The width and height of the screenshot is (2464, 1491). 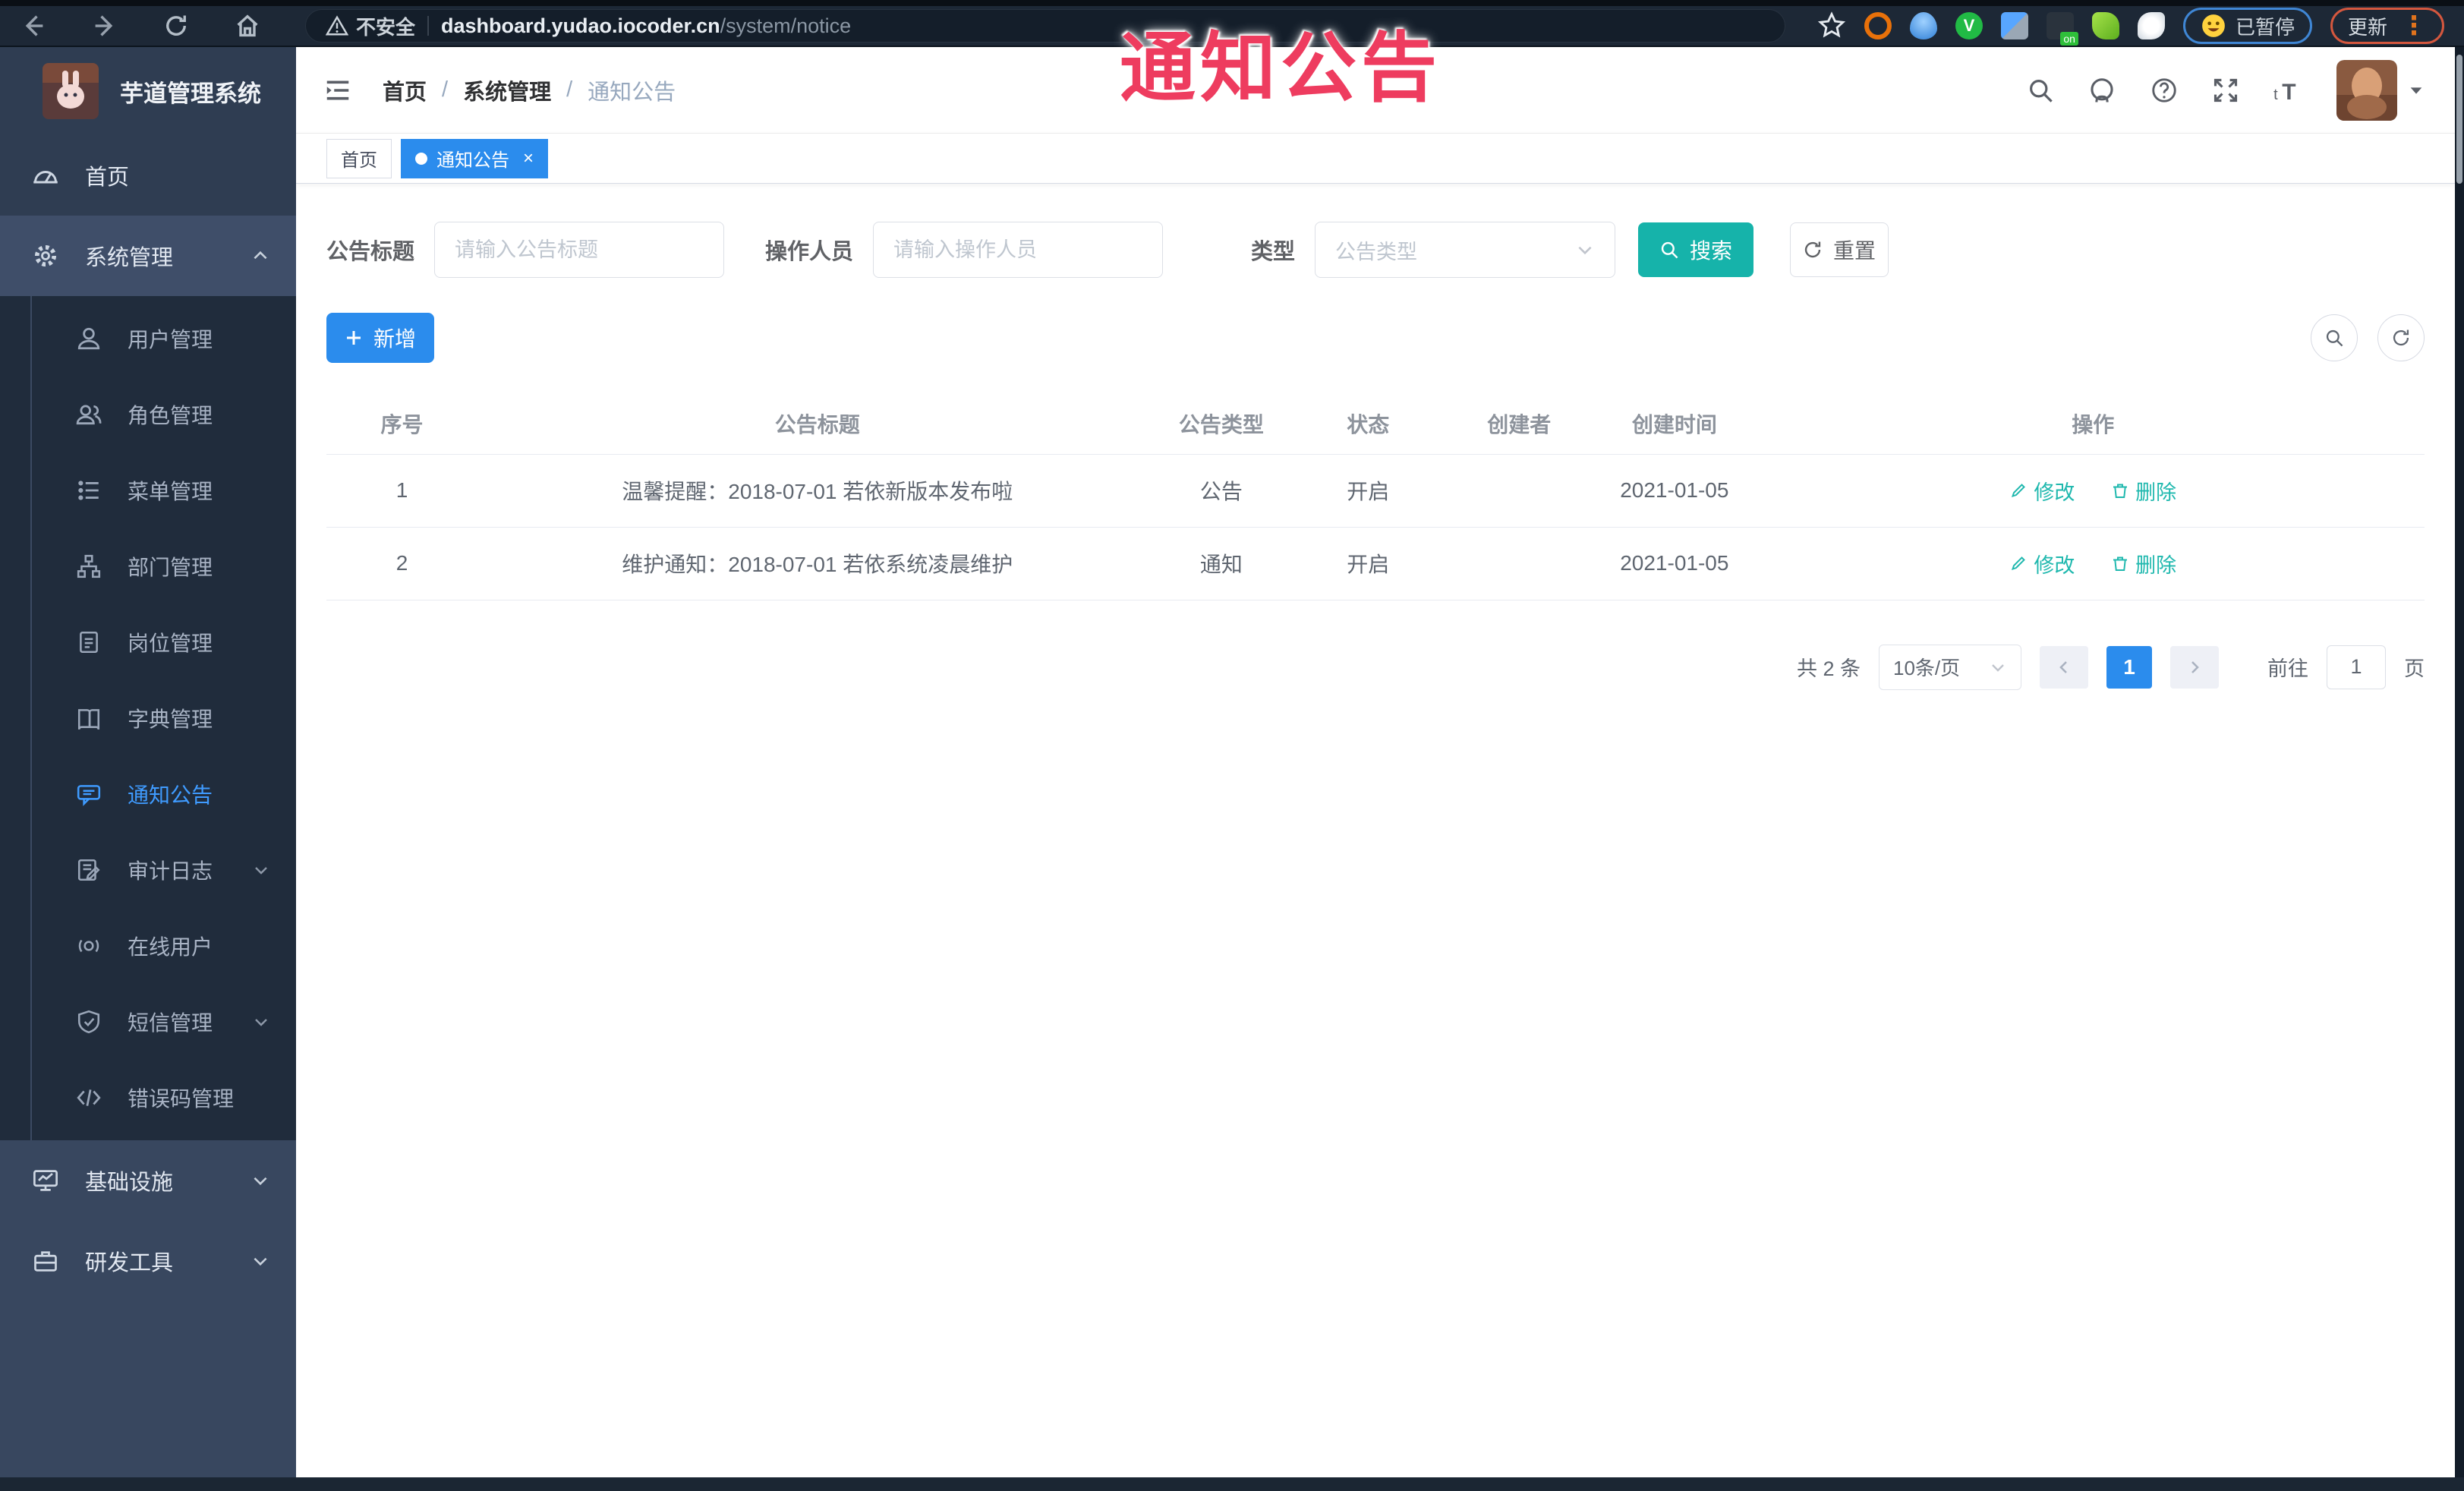 I want to click on chevron-left-icon, so click(x=2063, y=666).